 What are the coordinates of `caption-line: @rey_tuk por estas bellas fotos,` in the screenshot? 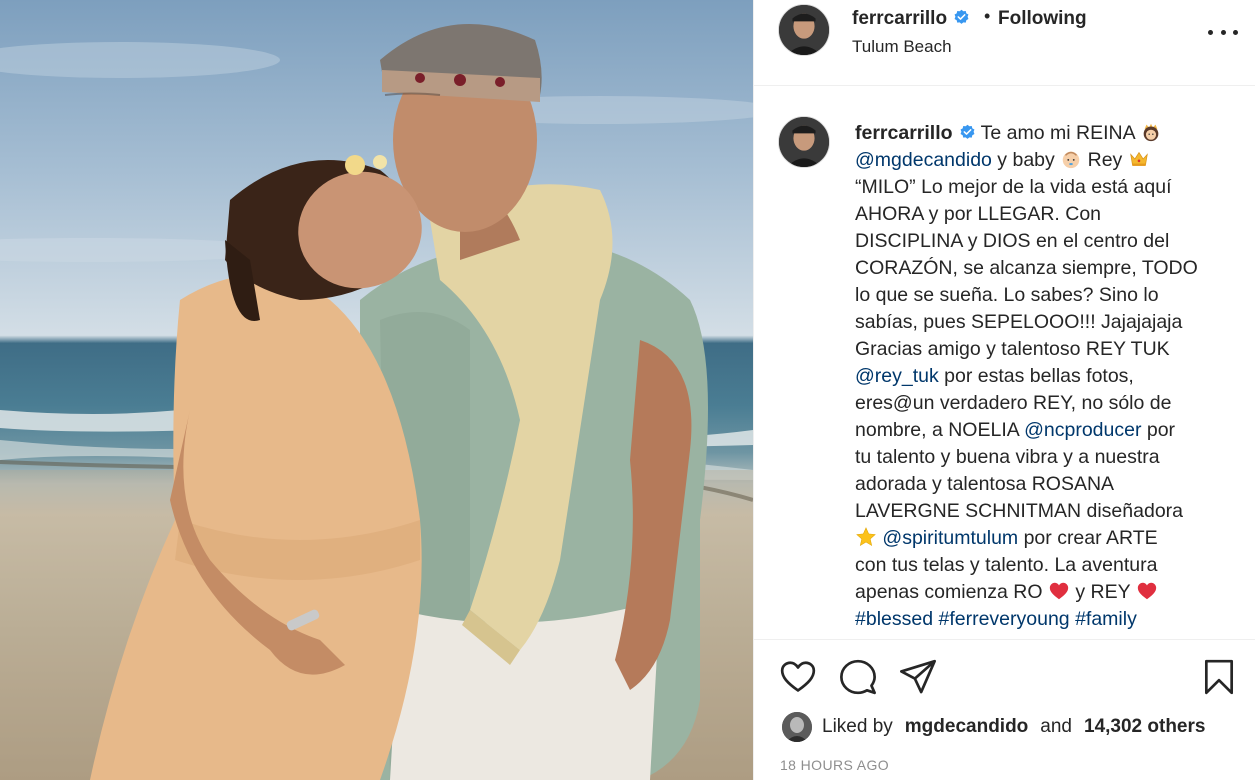 It's located at (1045, 376).